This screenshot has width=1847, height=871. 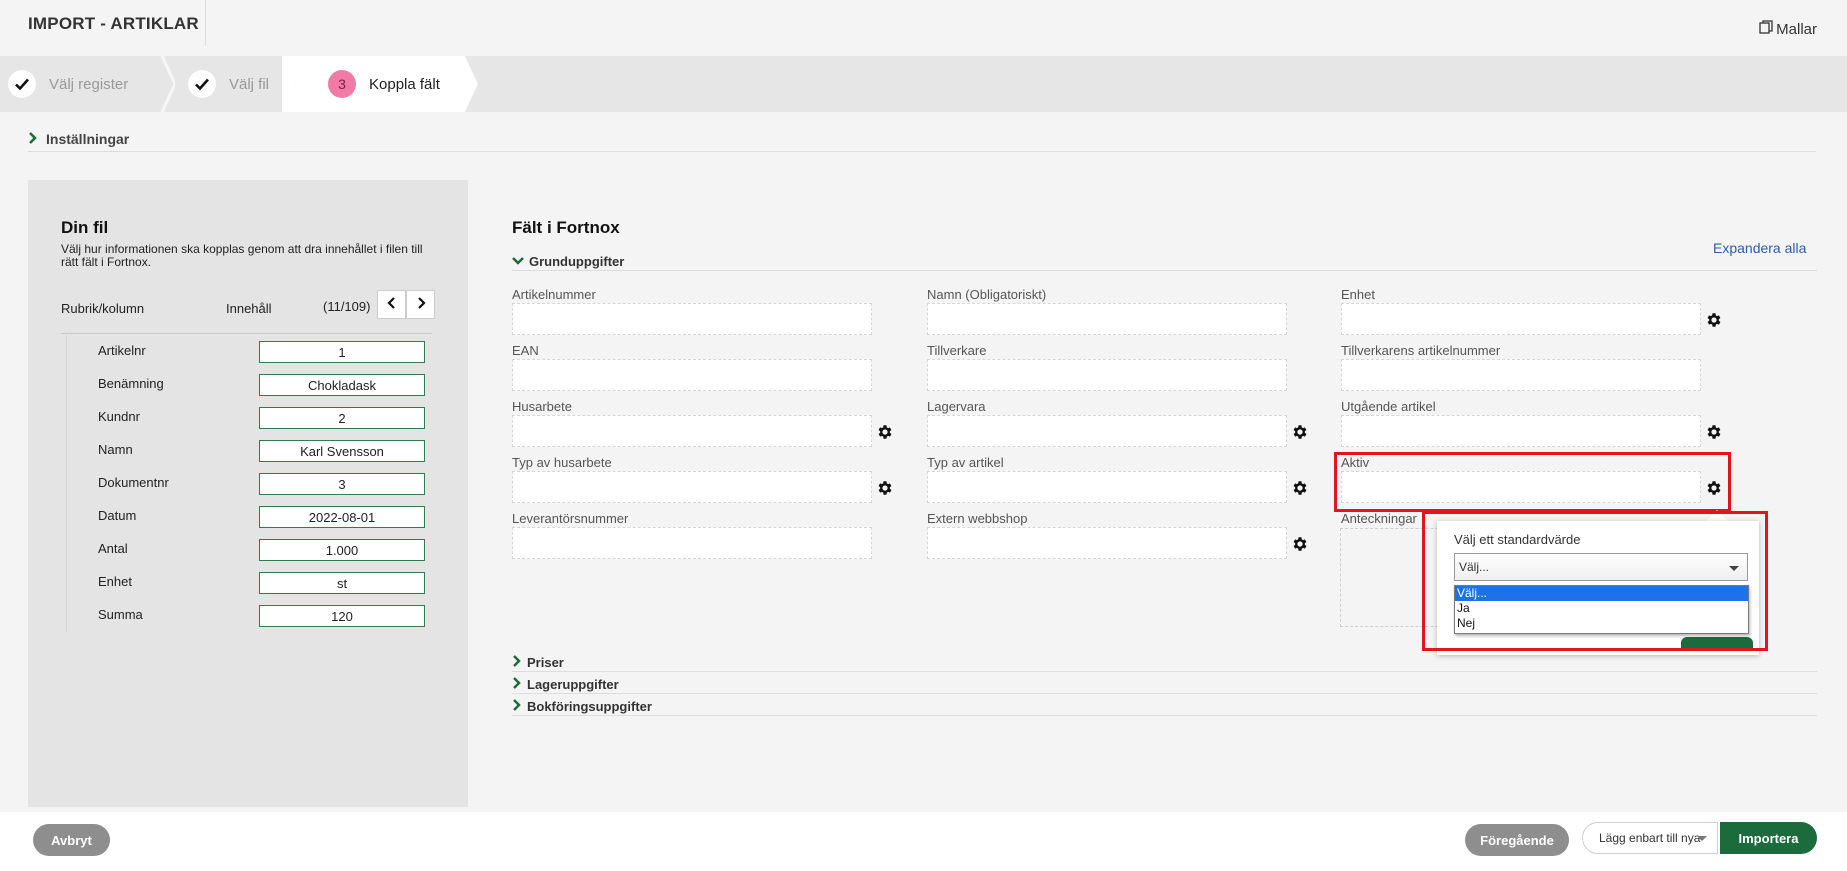 I want to click on footer-bar, so click(x=923, y=841).